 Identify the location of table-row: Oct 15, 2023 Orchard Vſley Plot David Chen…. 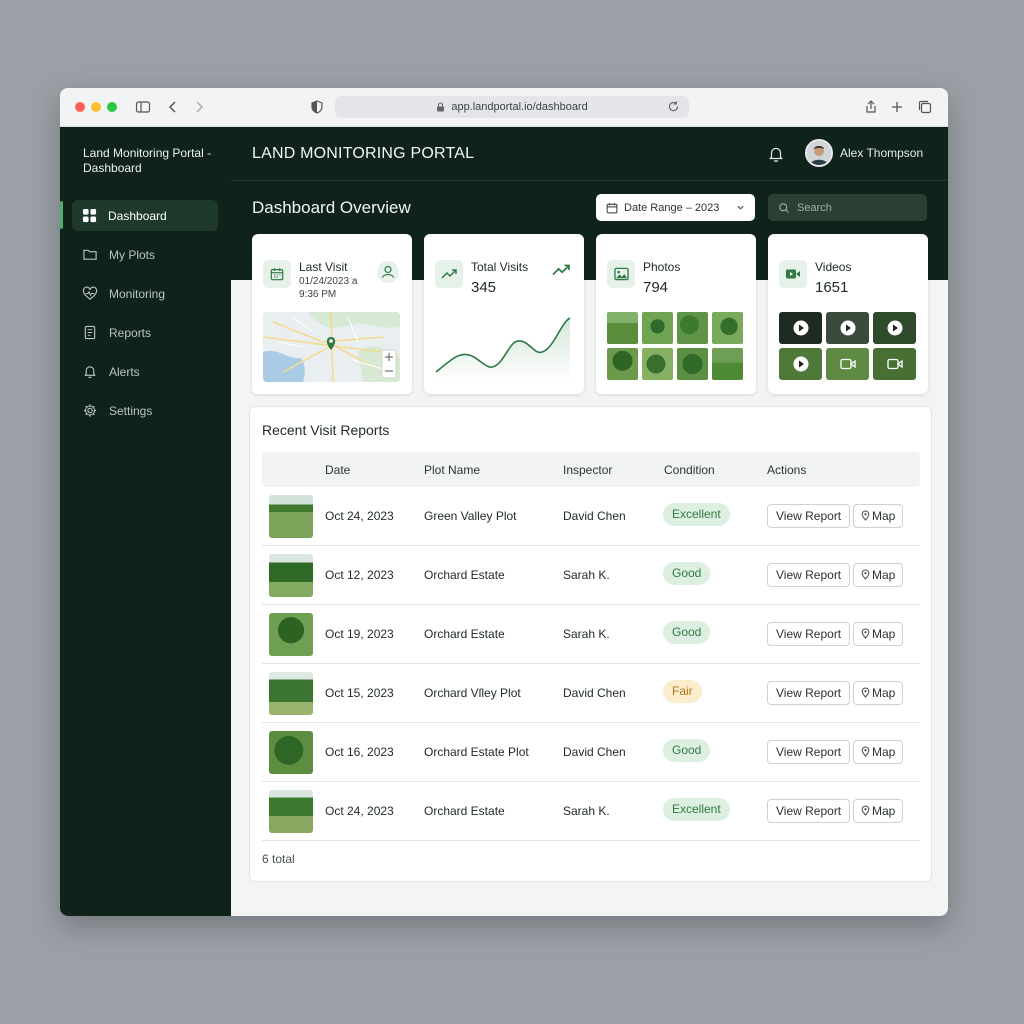
(591, 693).